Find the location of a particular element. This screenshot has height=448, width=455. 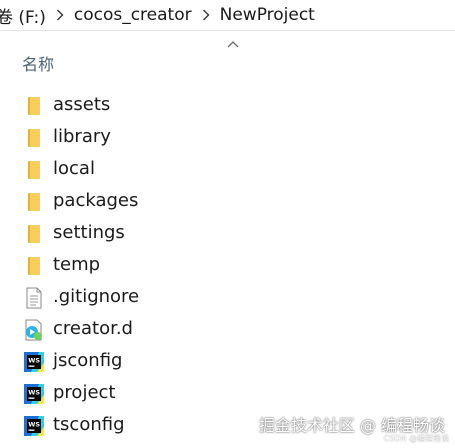

list-item: local is located at coordinates (227, 169).